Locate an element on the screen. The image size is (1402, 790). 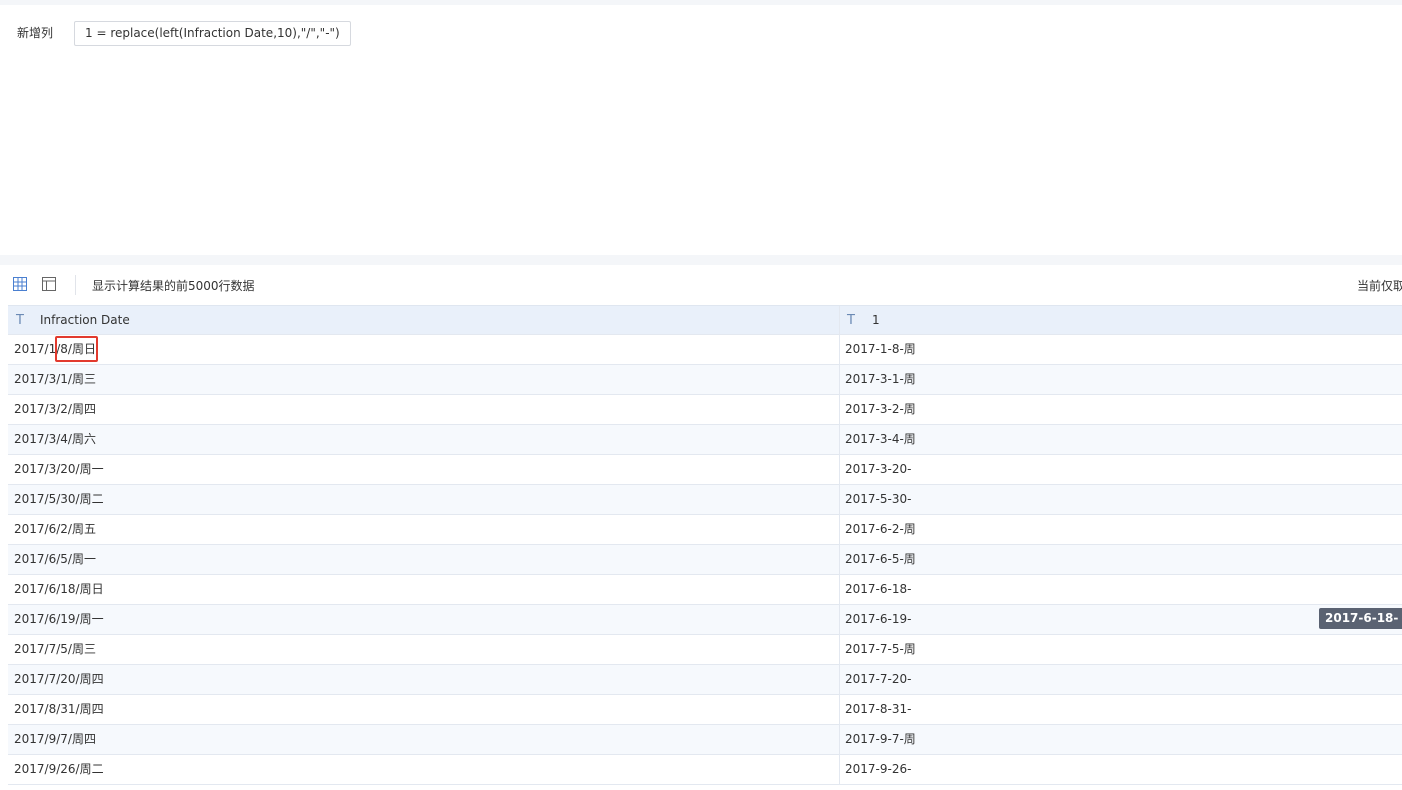
cell-col-1: 2017-1-8-周 is located at coordinates (880, 349).